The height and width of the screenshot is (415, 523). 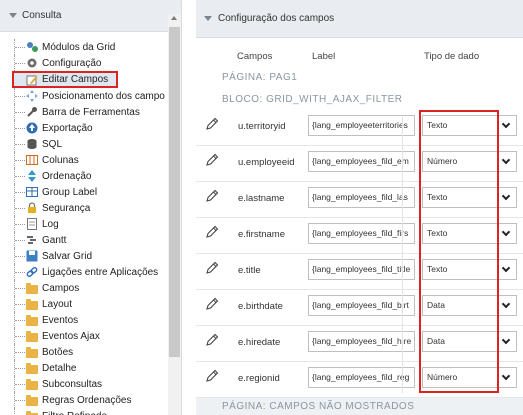 What do you see at coordinates (89, 288) in the screenshot?
I see `tree-item-campos: Campos` at bounding box center [89, 288].